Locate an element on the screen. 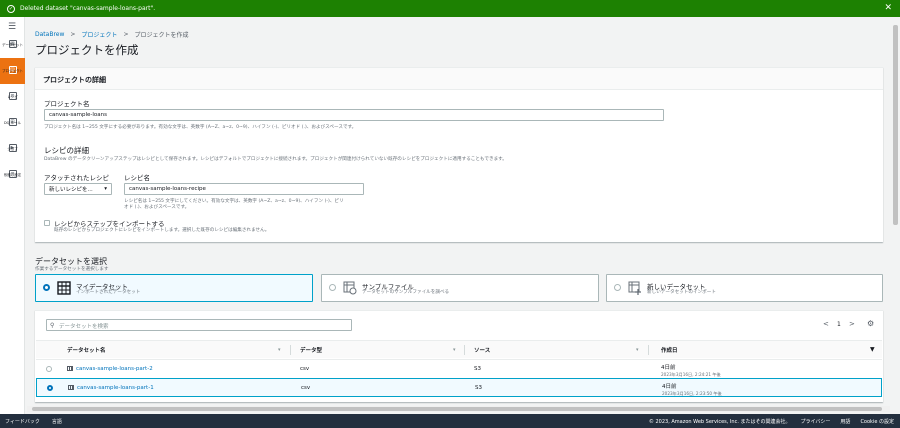  recipe-details-heading: レシピの詳細 is located at coordinates (66, 150).